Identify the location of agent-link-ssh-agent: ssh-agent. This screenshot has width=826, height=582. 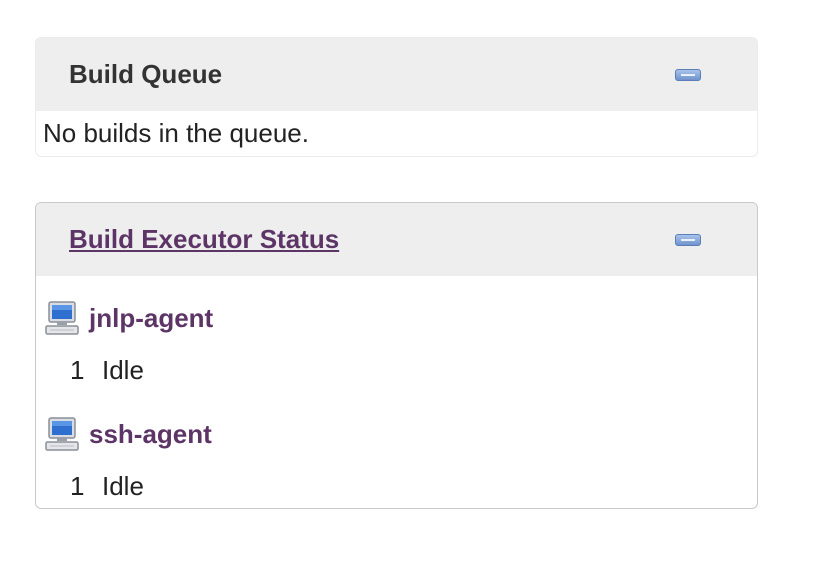
(150, 434).